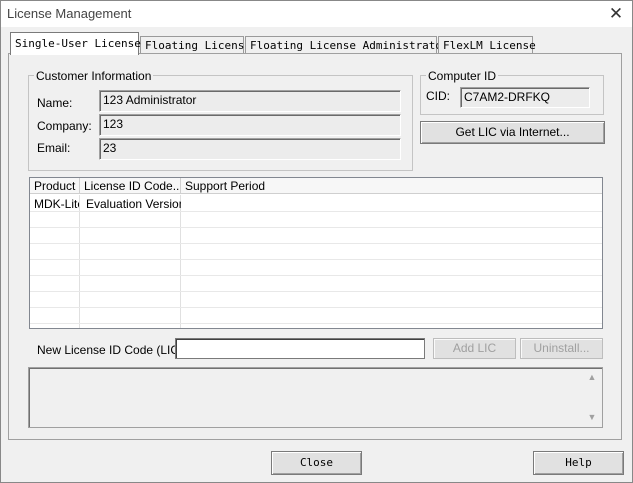  What do you see at coordinates (391, 186) in the screenshot?
I see `column-header-support-period: Support Period` at bounding box center [391, 186].